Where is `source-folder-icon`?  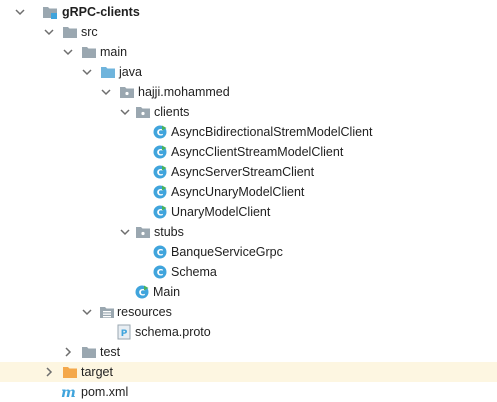 source-folder-icon is located at coordinates (108, 72).